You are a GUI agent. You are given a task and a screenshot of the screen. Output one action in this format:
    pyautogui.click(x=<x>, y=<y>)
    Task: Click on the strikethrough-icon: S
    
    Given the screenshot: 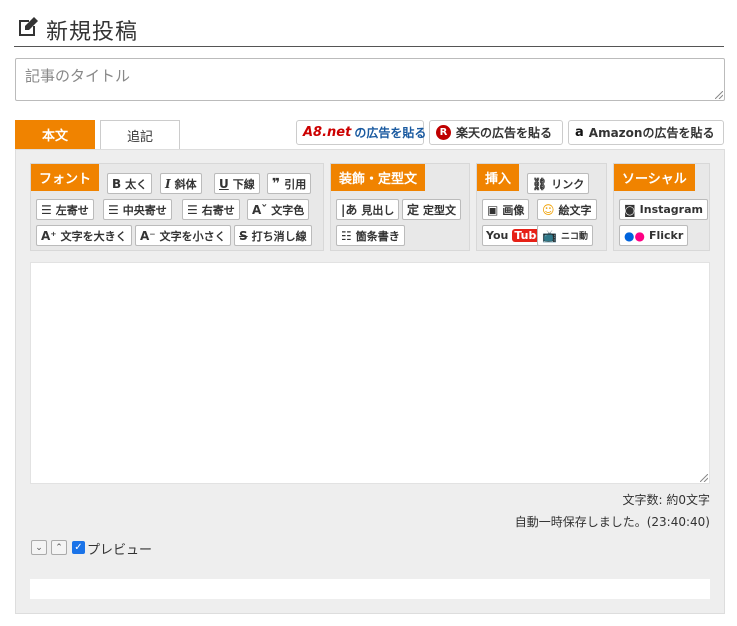 What is the action you would take?
    pyautogui.click(x=243, y=235)
    